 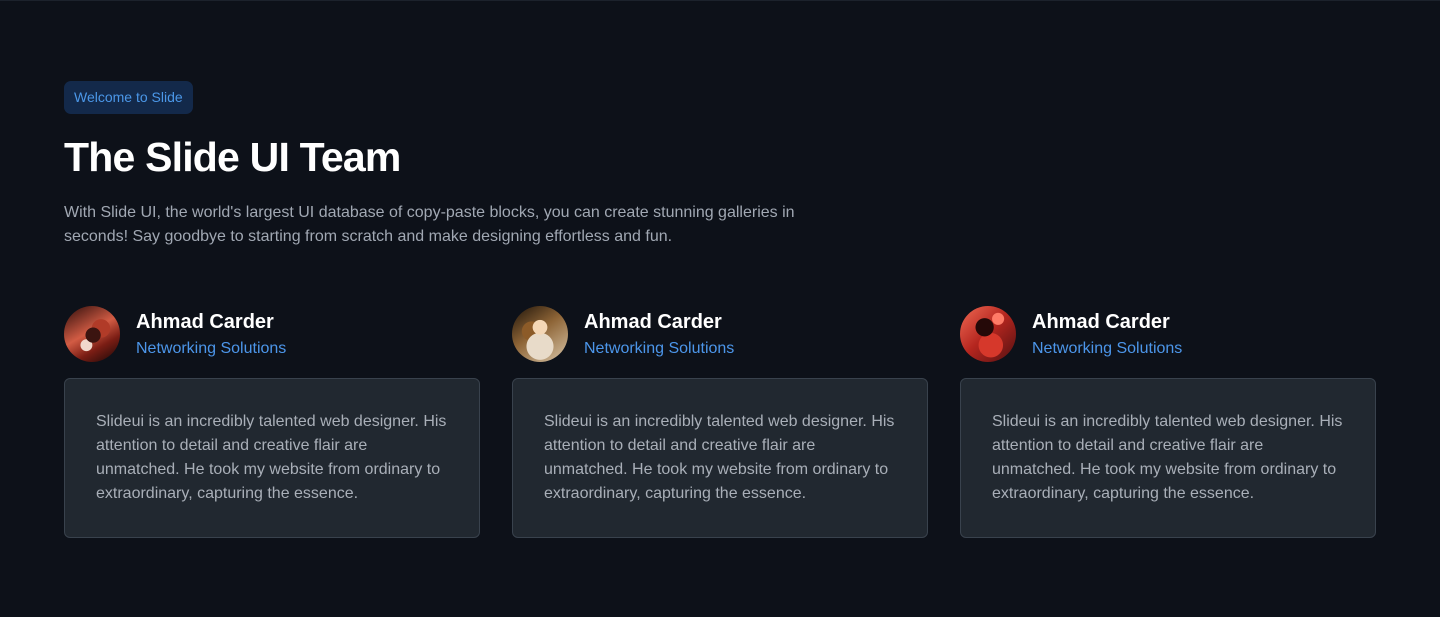 What do you see at coordinates (232, 157) in the screenshot?
I see `page-title: The Slide UI Team` at bounding box center [232, 157].